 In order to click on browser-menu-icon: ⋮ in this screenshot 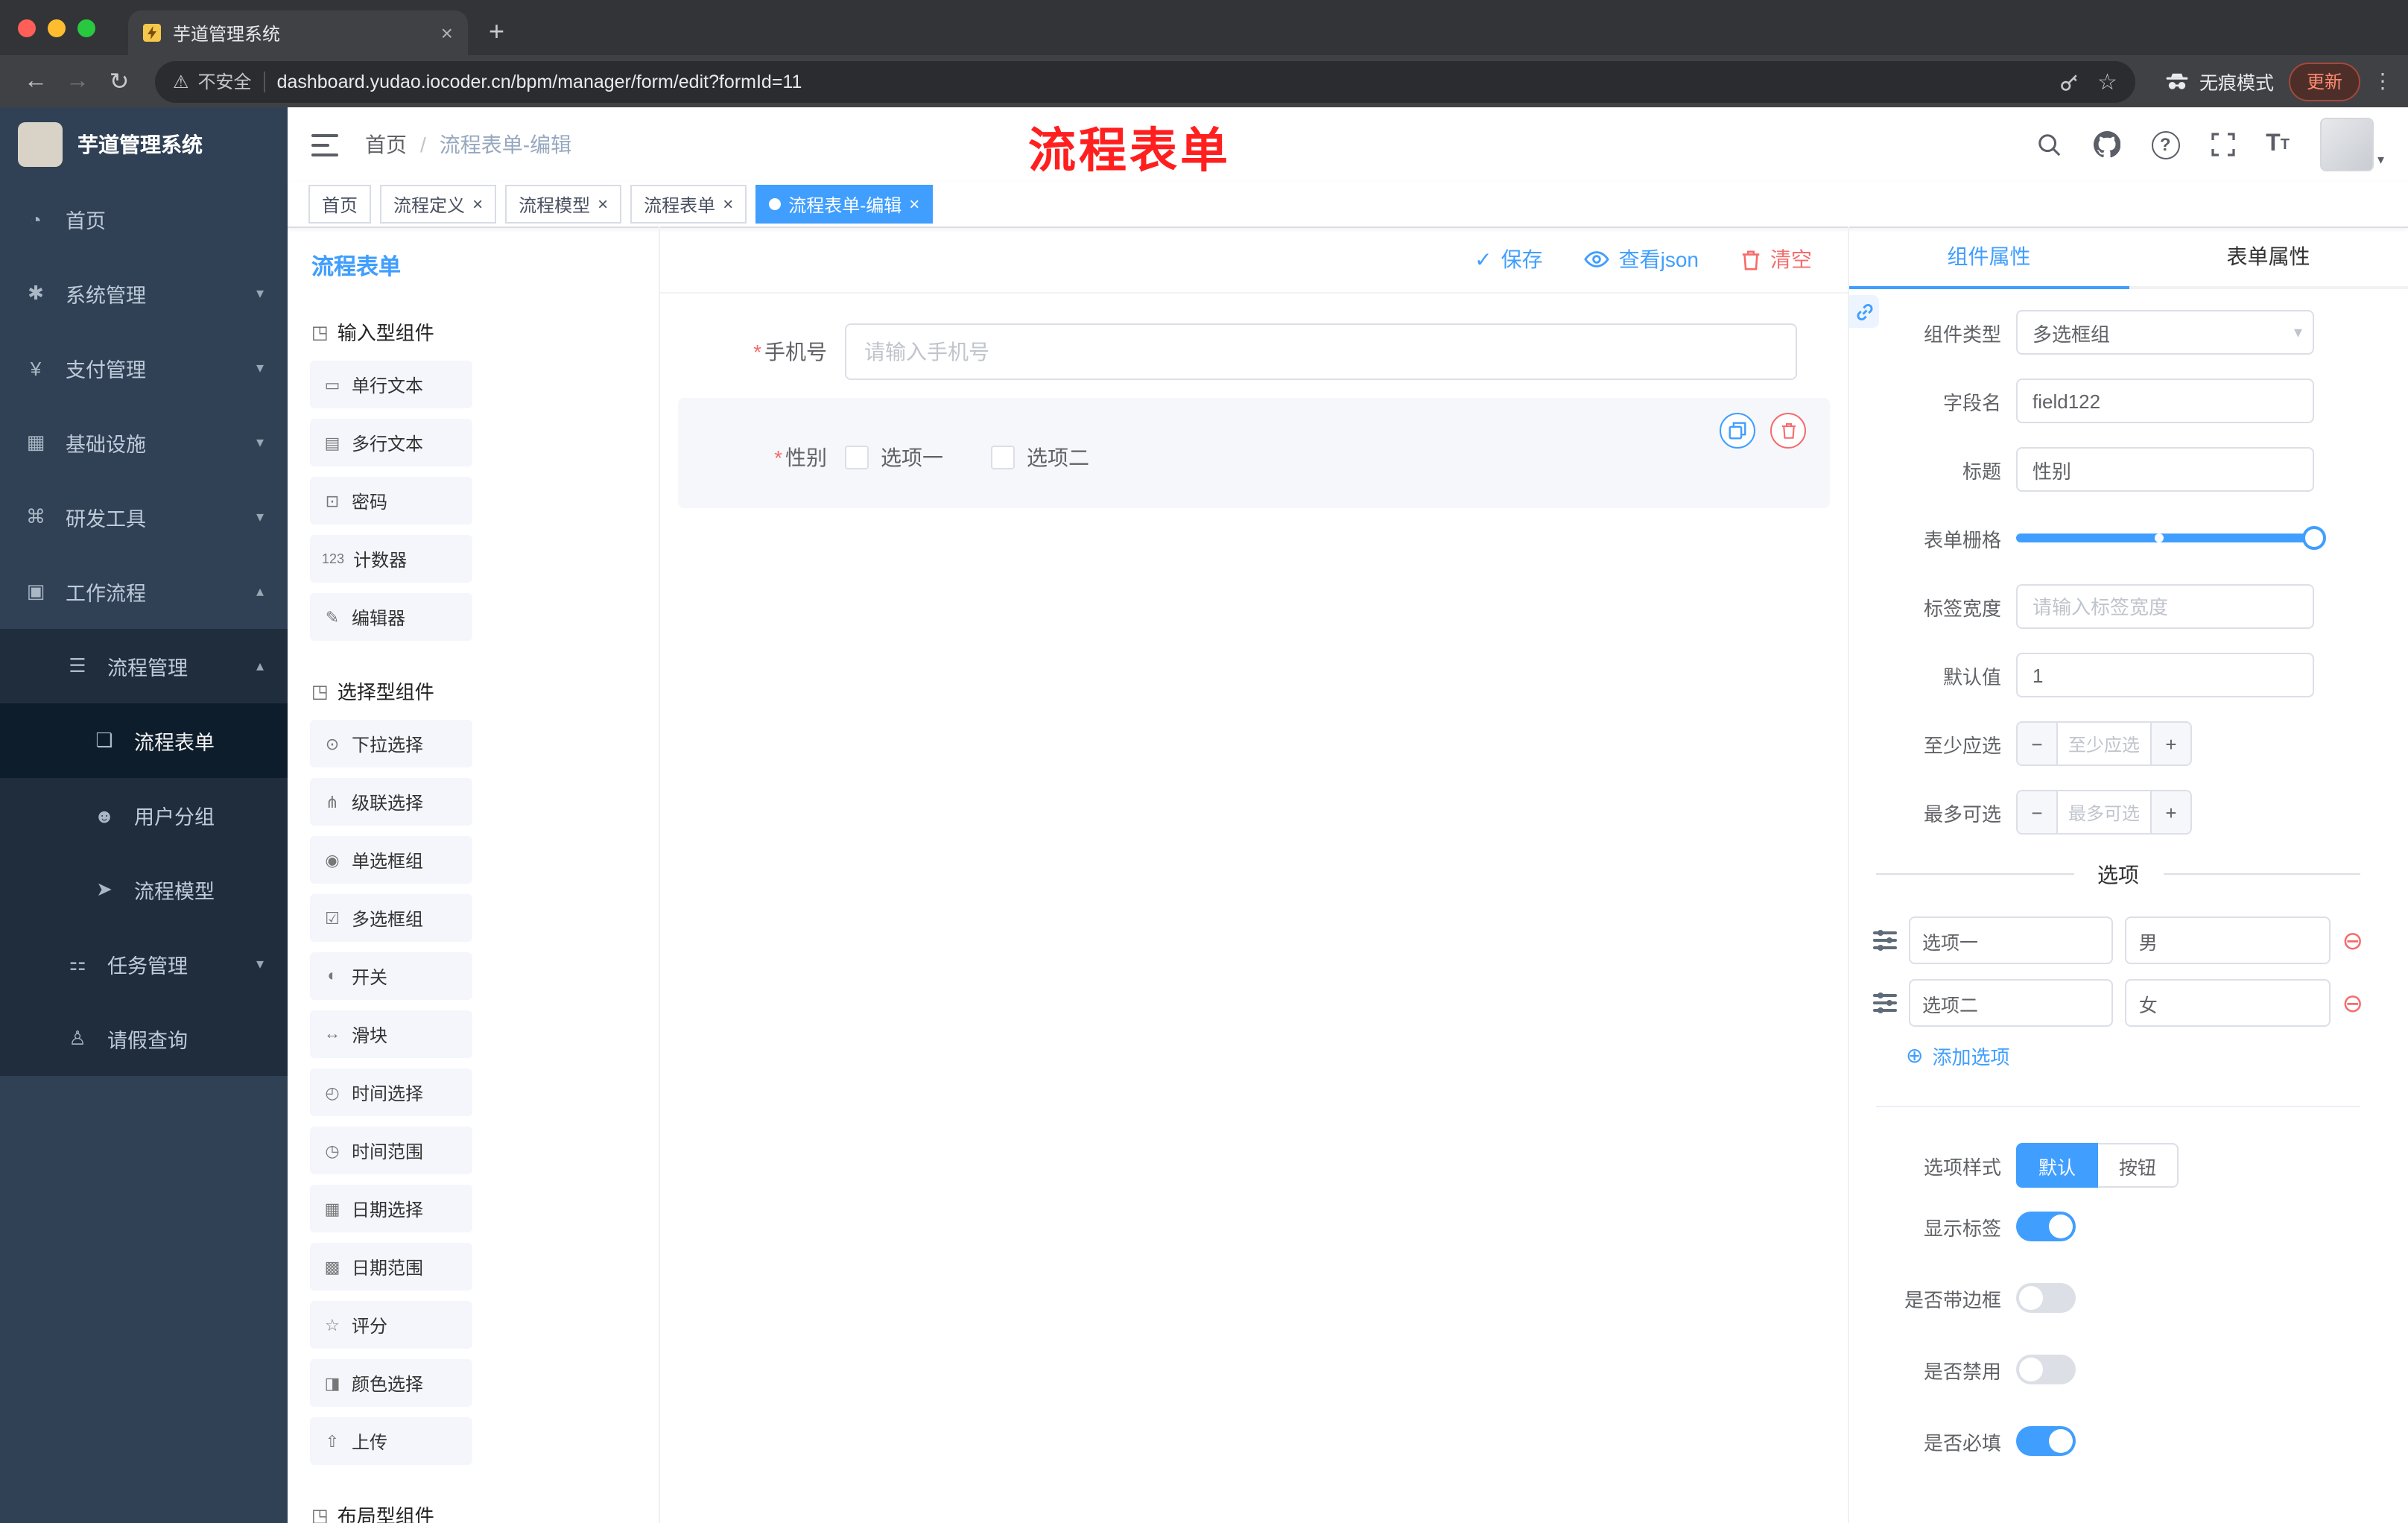, I will do `click(2382, 81)`.